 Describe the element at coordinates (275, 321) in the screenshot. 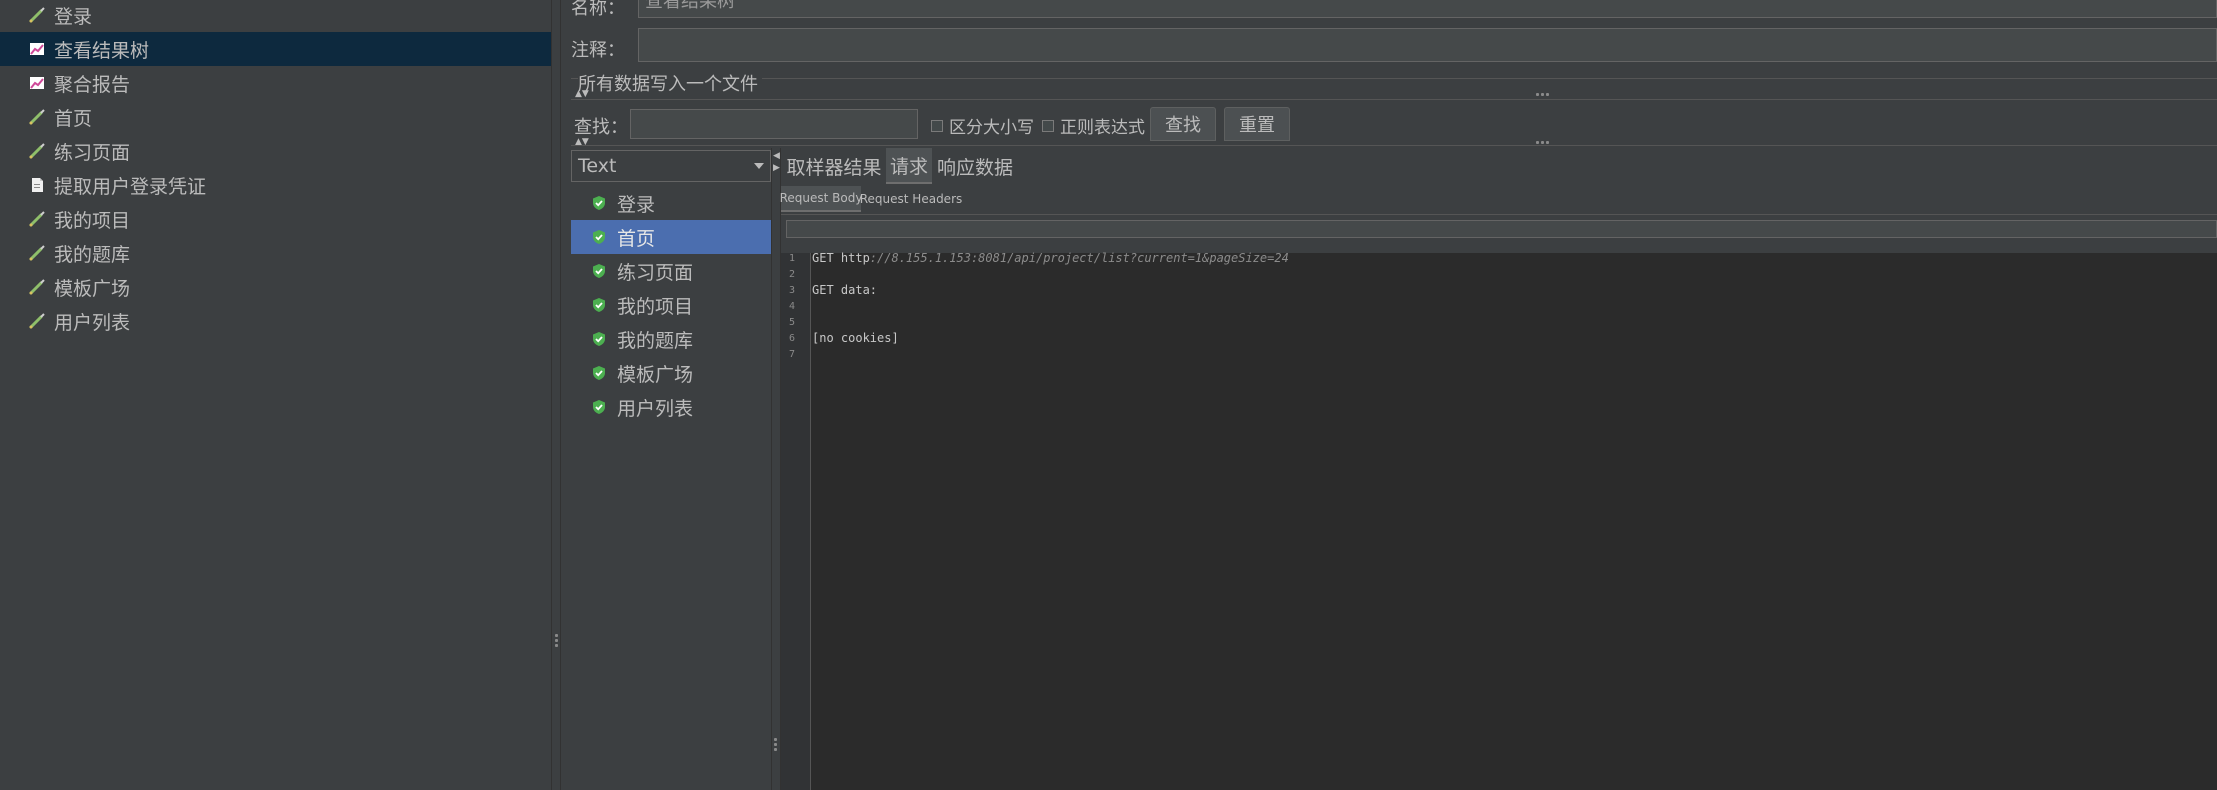

I see `tree-item-user-list: 用户列表` at that location.